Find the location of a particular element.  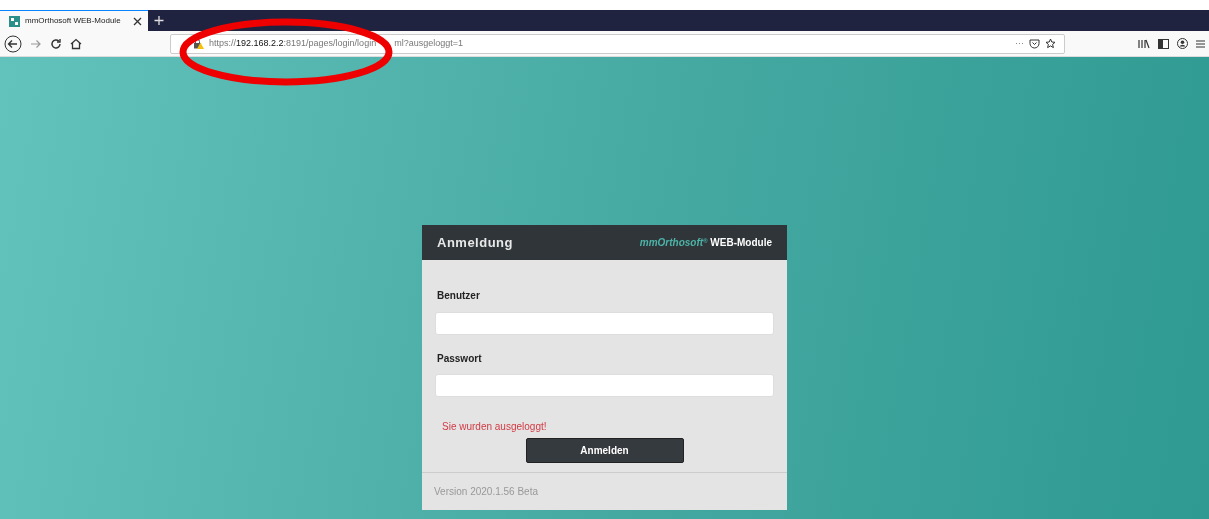

browser-tab: mmOrthosoft WEB-Module is located at coordinates (74, 20).